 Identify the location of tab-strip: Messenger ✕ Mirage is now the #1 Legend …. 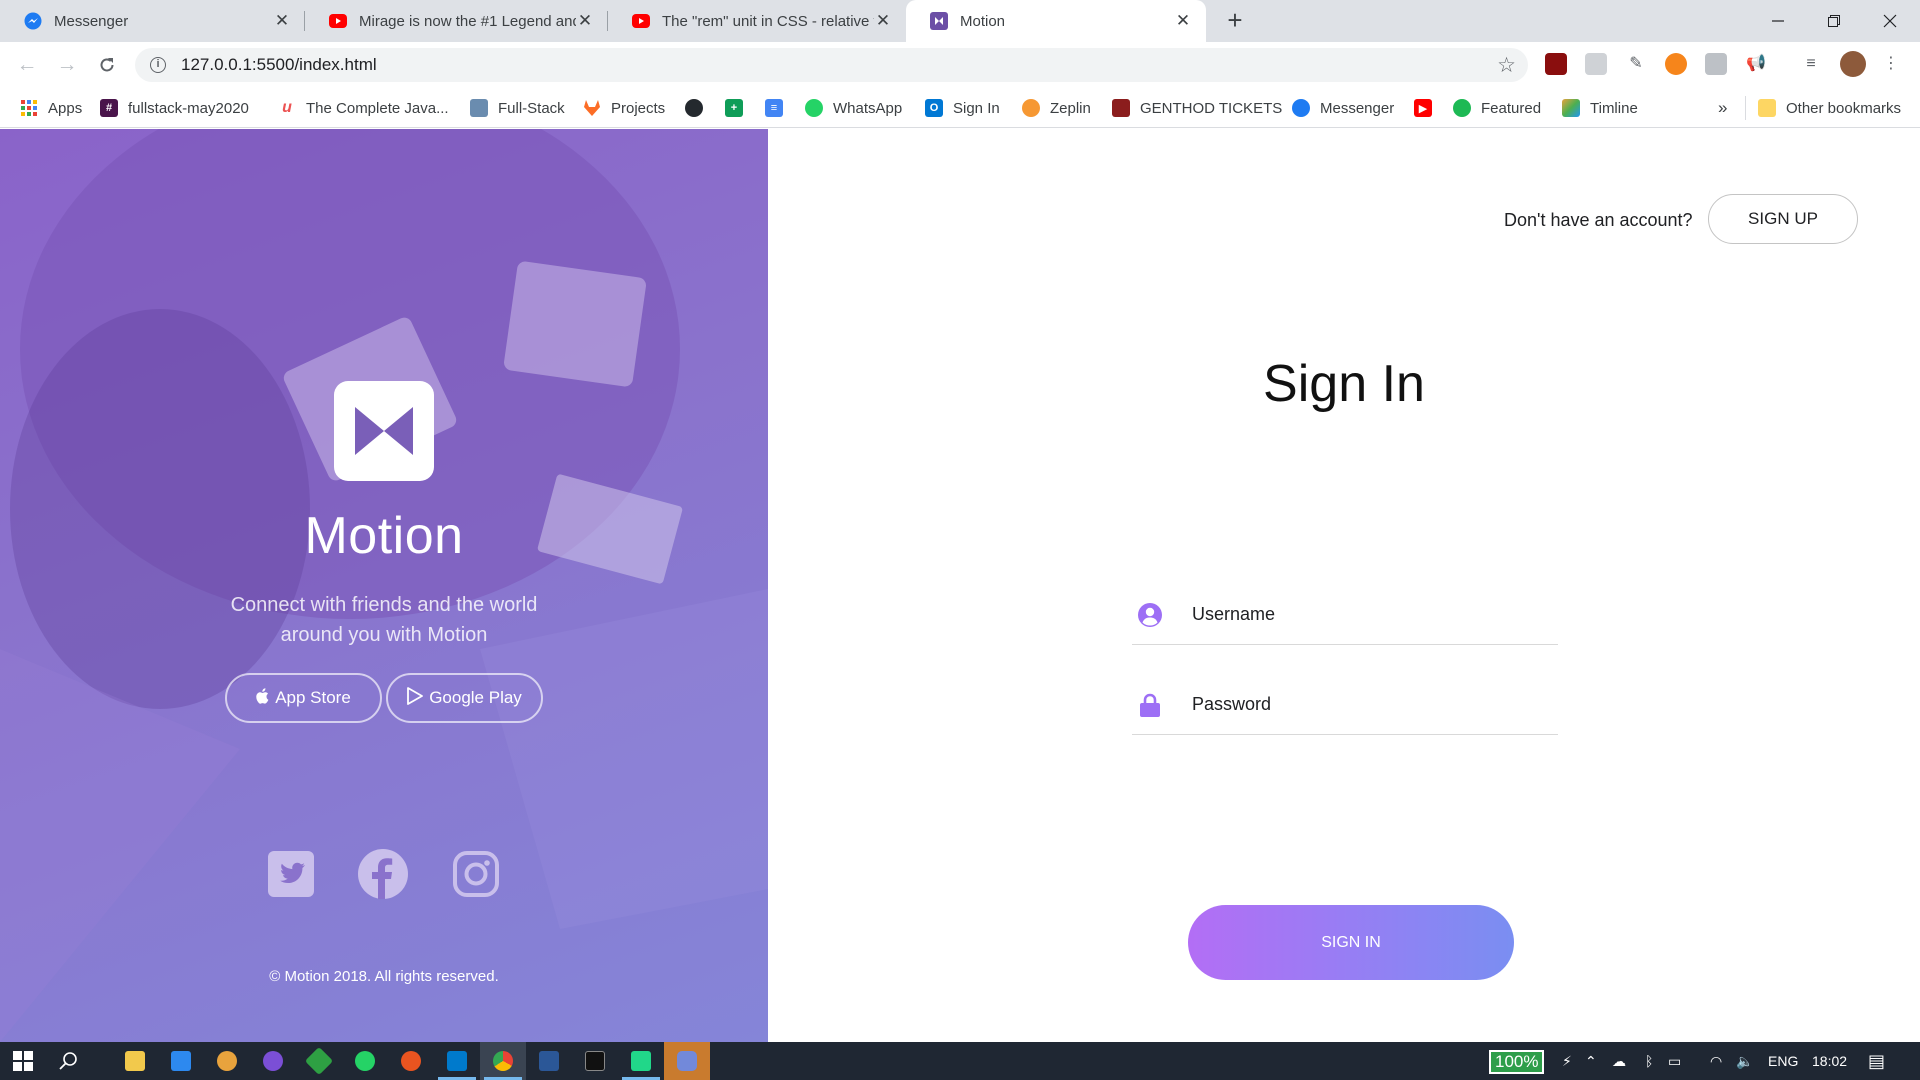
(960, 21).